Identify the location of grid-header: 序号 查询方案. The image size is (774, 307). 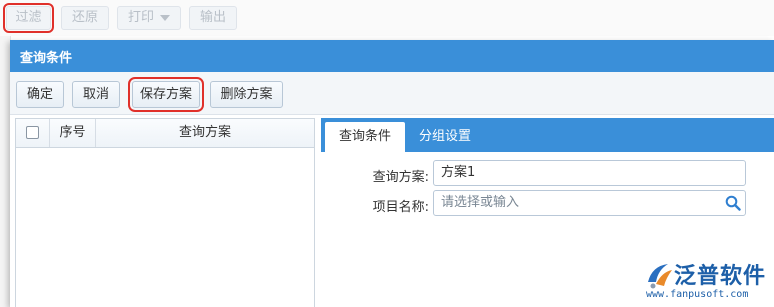
(165, 133).